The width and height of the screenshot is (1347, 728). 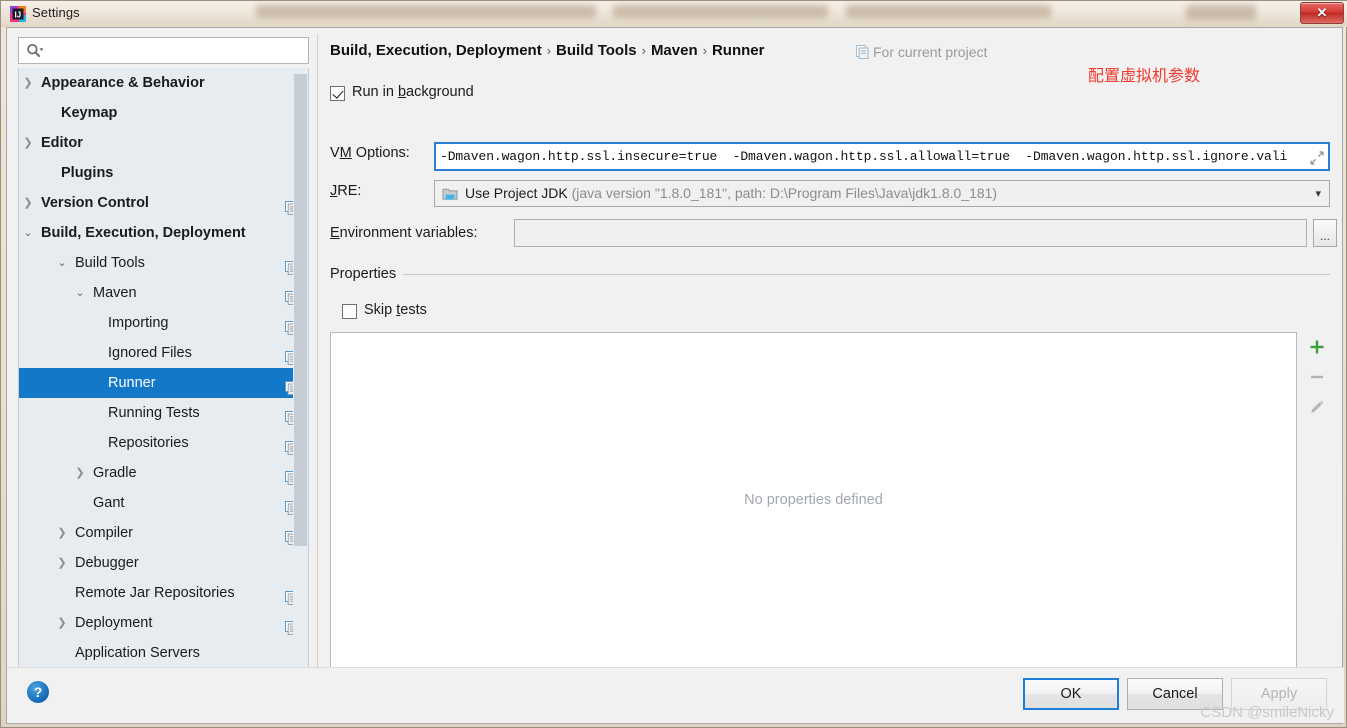 I want to click on skip-tests-label: Skip tests, so click(x=395, y=310).